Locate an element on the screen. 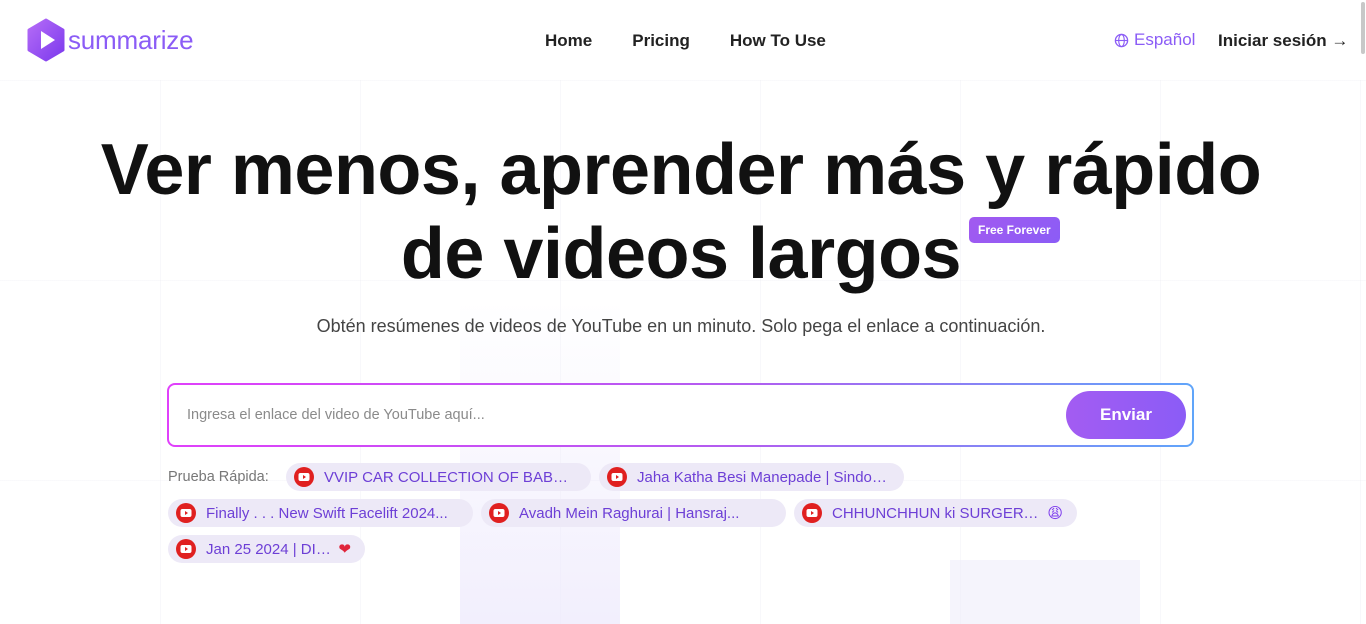  login-link: Iniciar sesión → is located at coordinates (1283, 41).